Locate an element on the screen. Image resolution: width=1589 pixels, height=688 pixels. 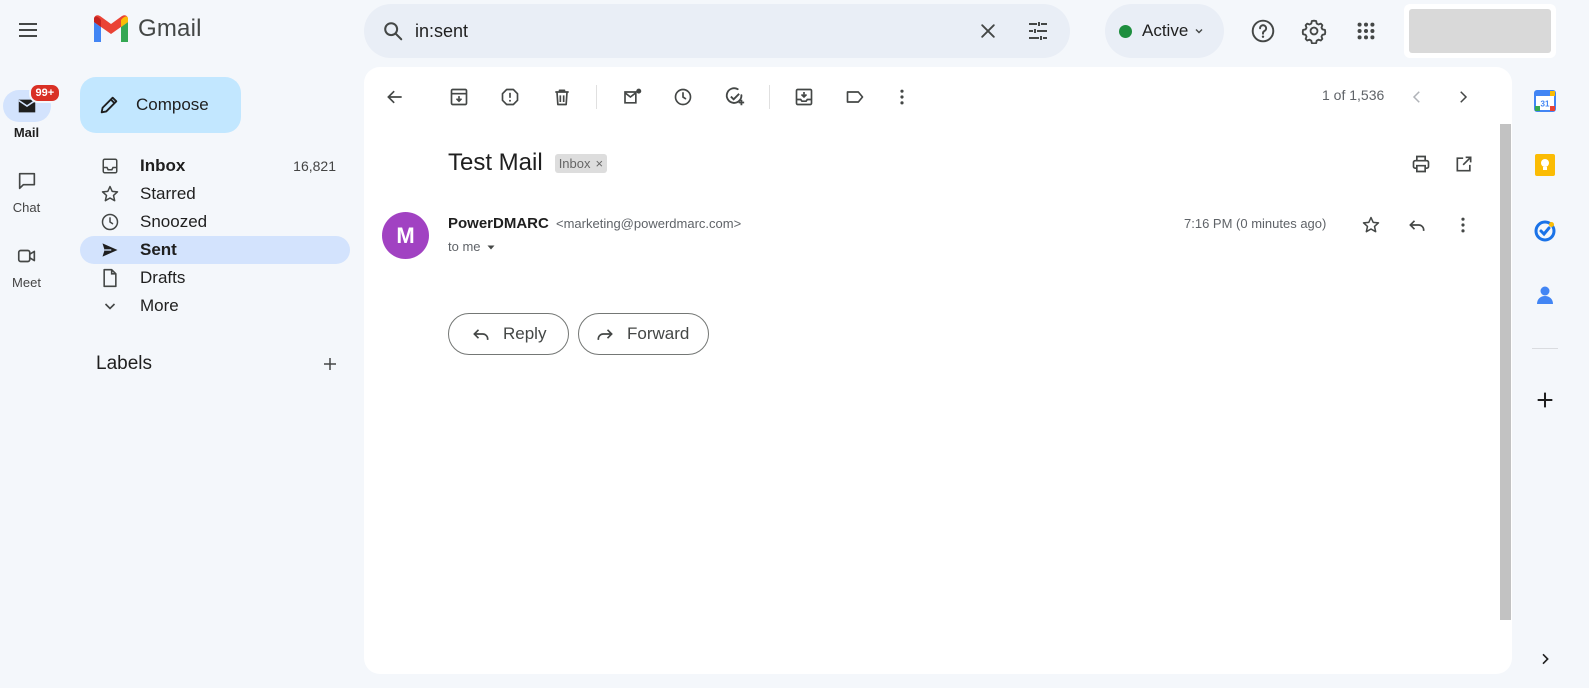
account-avatar-redacted is located at coordinates (1480, 31).